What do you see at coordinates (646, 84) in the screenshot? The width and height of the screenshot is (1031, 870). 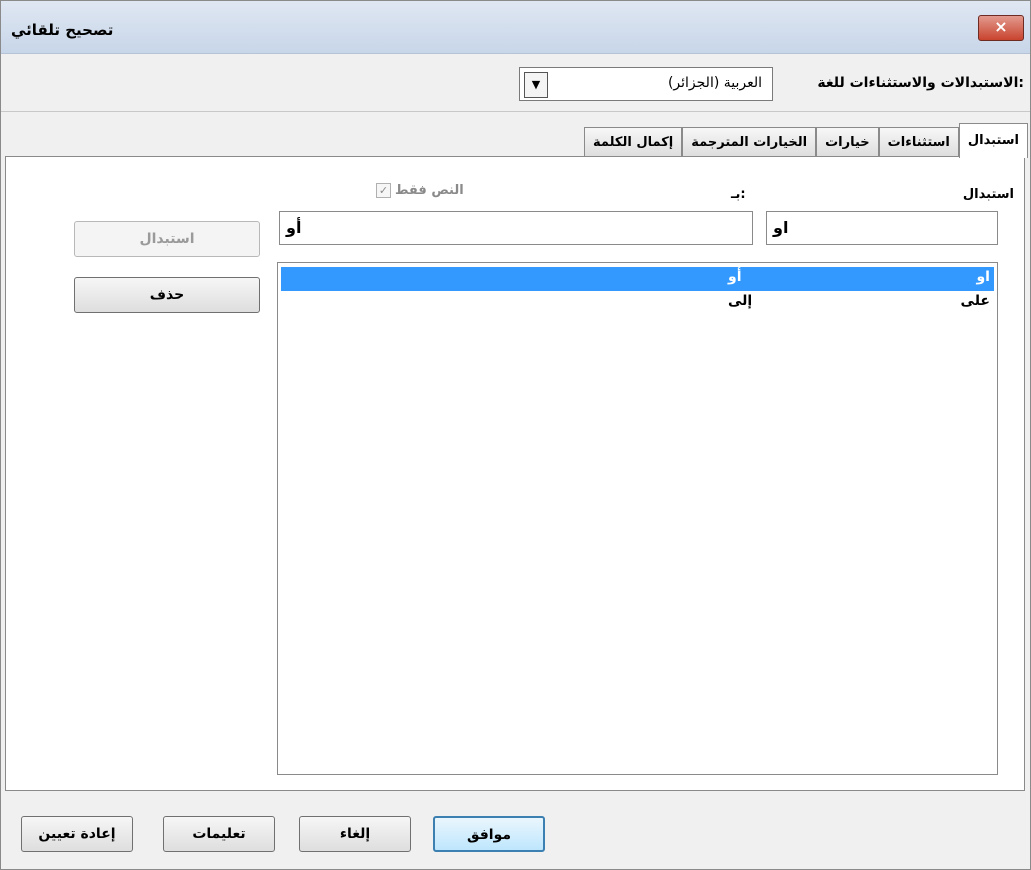 I see `language-select: العربية (الجزائر) ▼` at bounding box center [646, 84].